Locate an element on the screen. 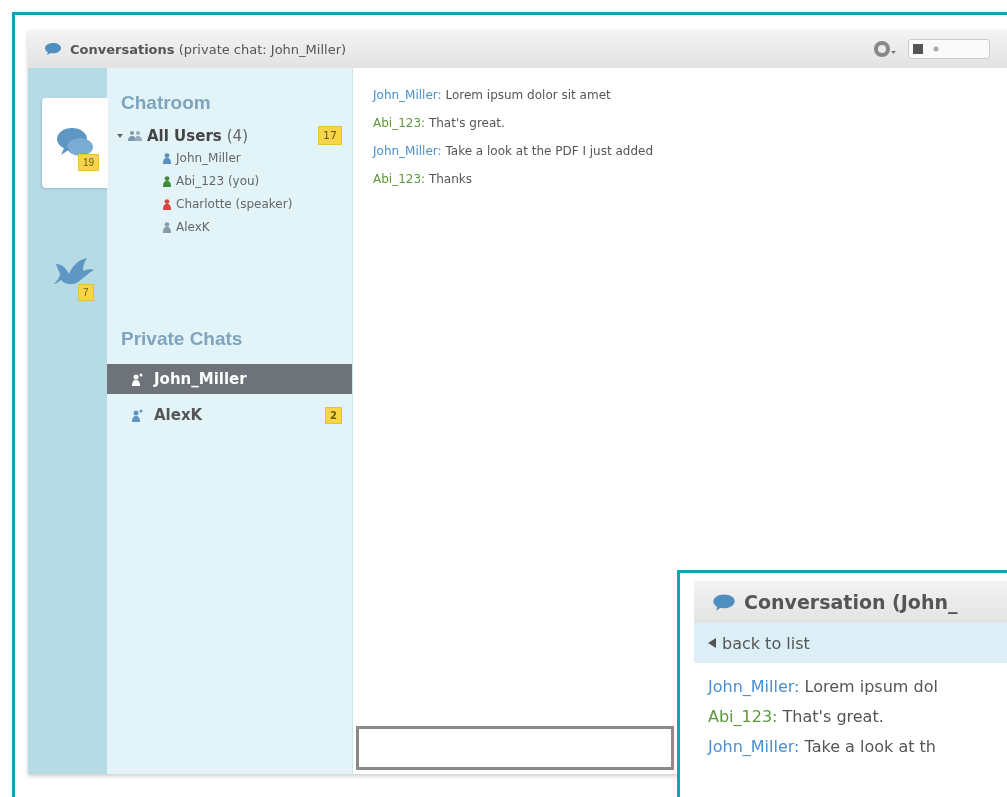 Image resolution: width=1007 pixels, height=797 pixels. chat-message: John_Miller: Lorem ipsum dolor sit amet is located at coordinates (492, 95).